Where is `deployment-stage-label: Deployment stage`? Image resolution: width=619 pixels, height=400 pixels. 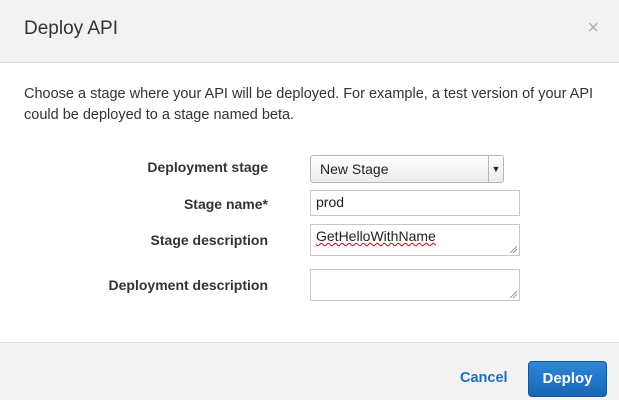 deployment-stage-label: Deployment stage is located at coordinates (207, 167).